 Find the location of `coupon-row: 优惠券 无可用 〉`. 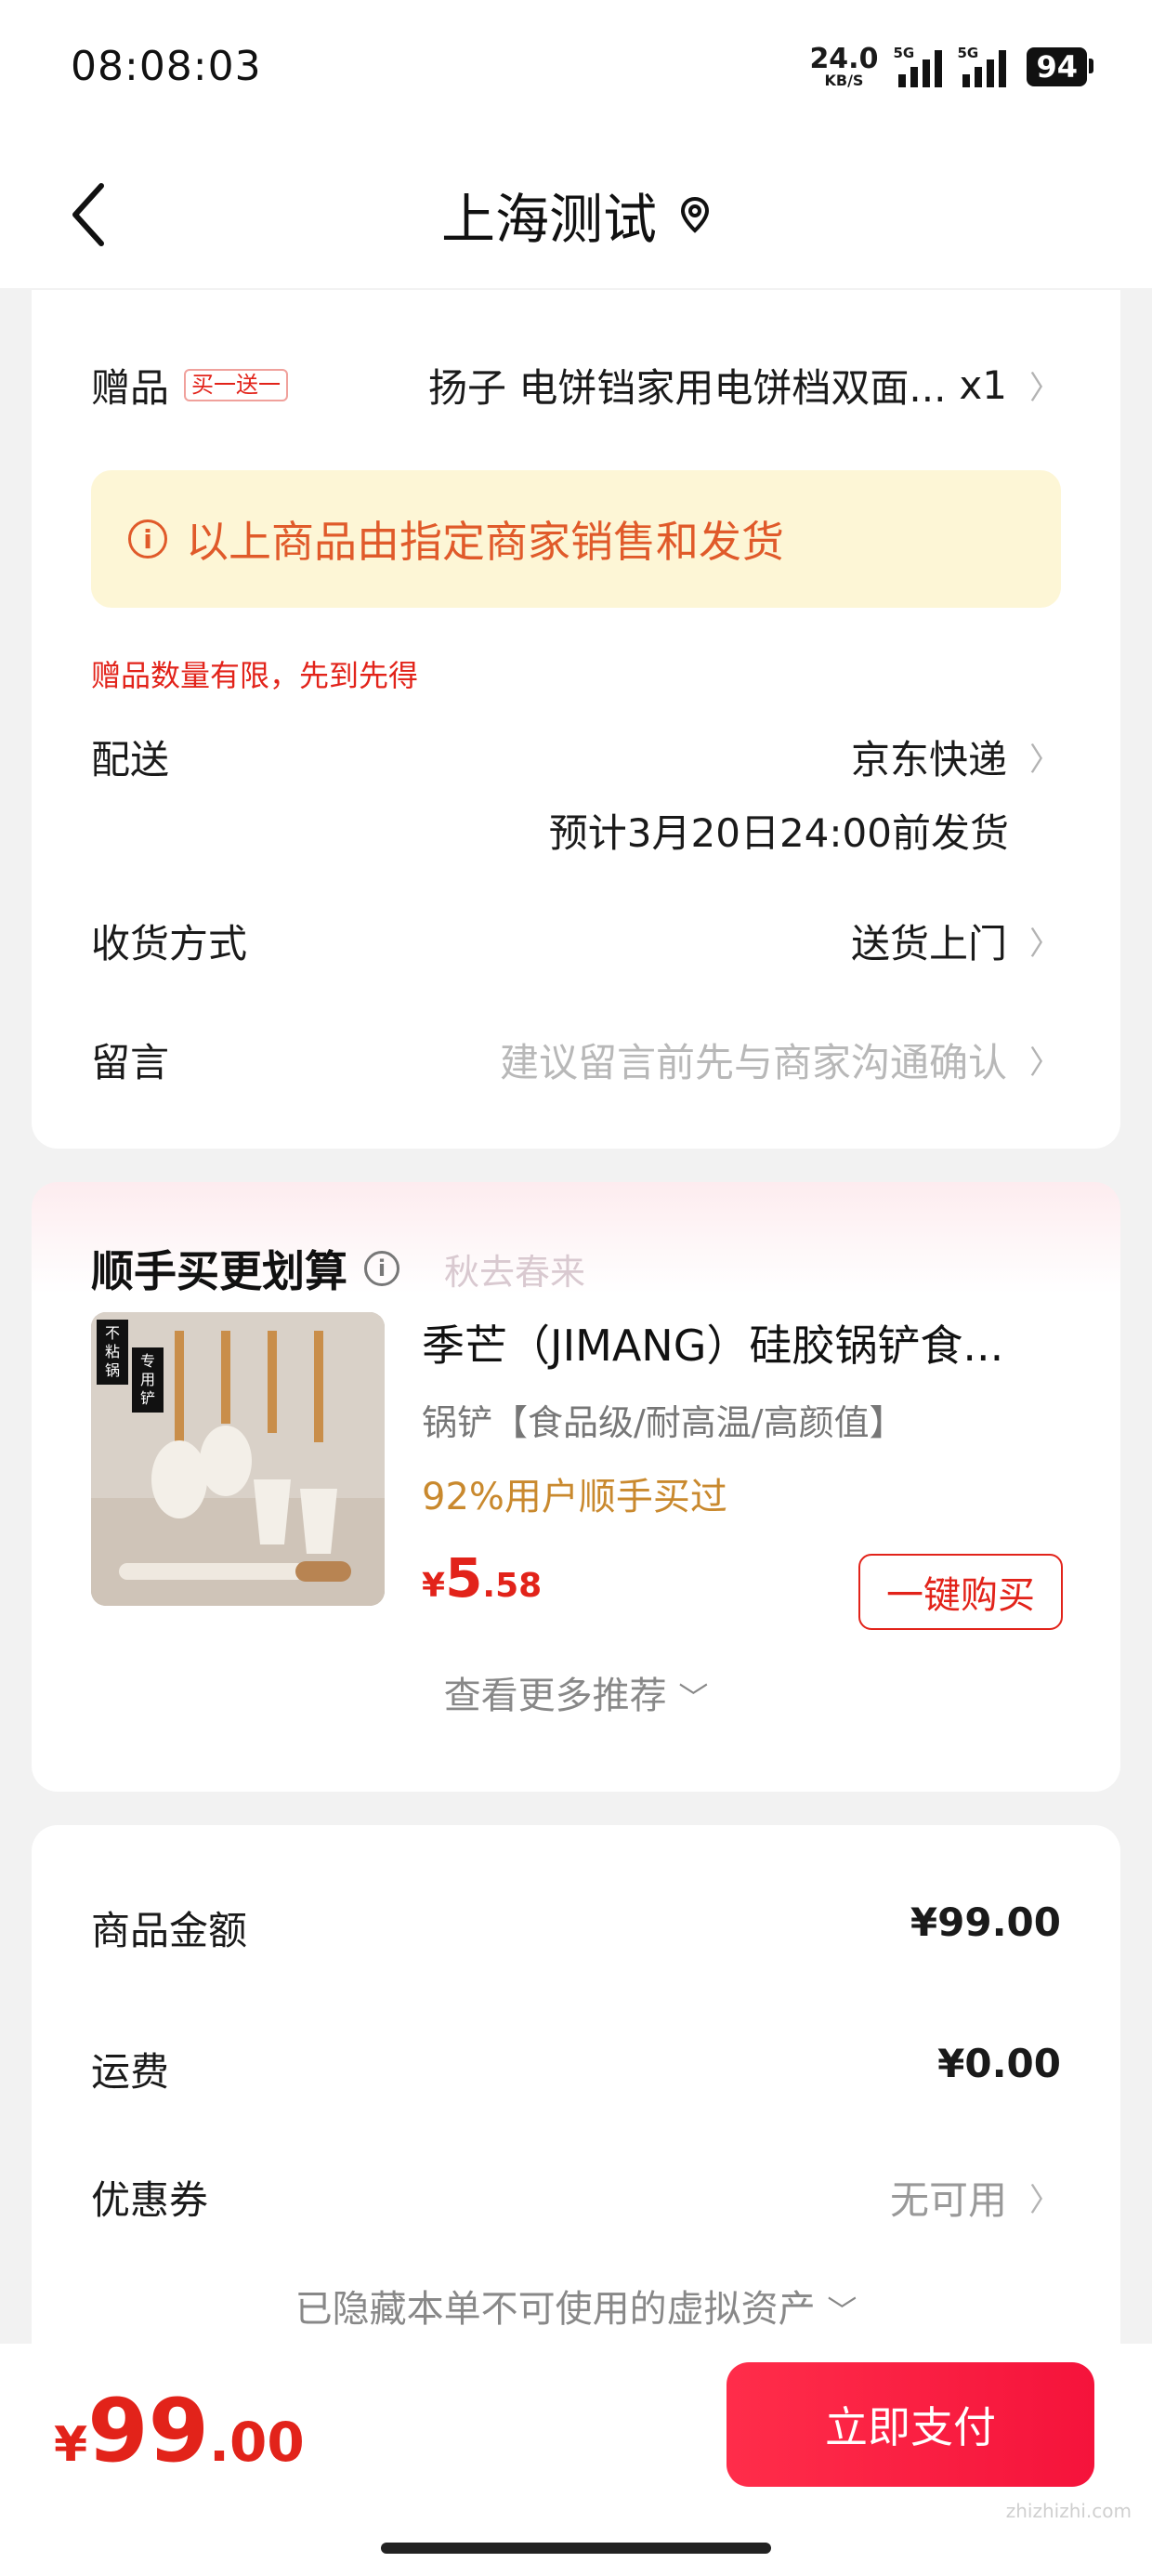

coupon-row: 优惠券 无可用 〉 is located at coordinates (576, 2197).